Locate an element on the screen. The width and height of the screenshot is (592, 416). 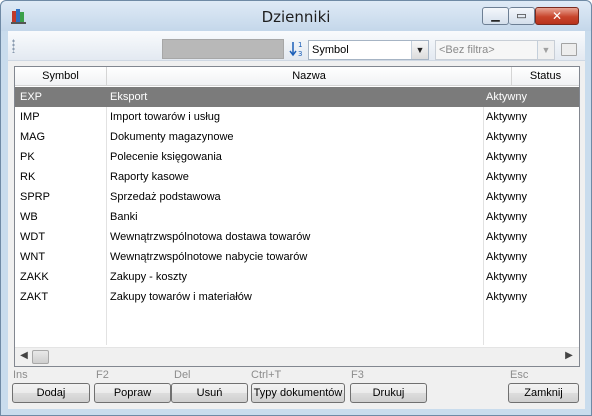
cell-symbol: MAG is located at coordinates (33, 137).